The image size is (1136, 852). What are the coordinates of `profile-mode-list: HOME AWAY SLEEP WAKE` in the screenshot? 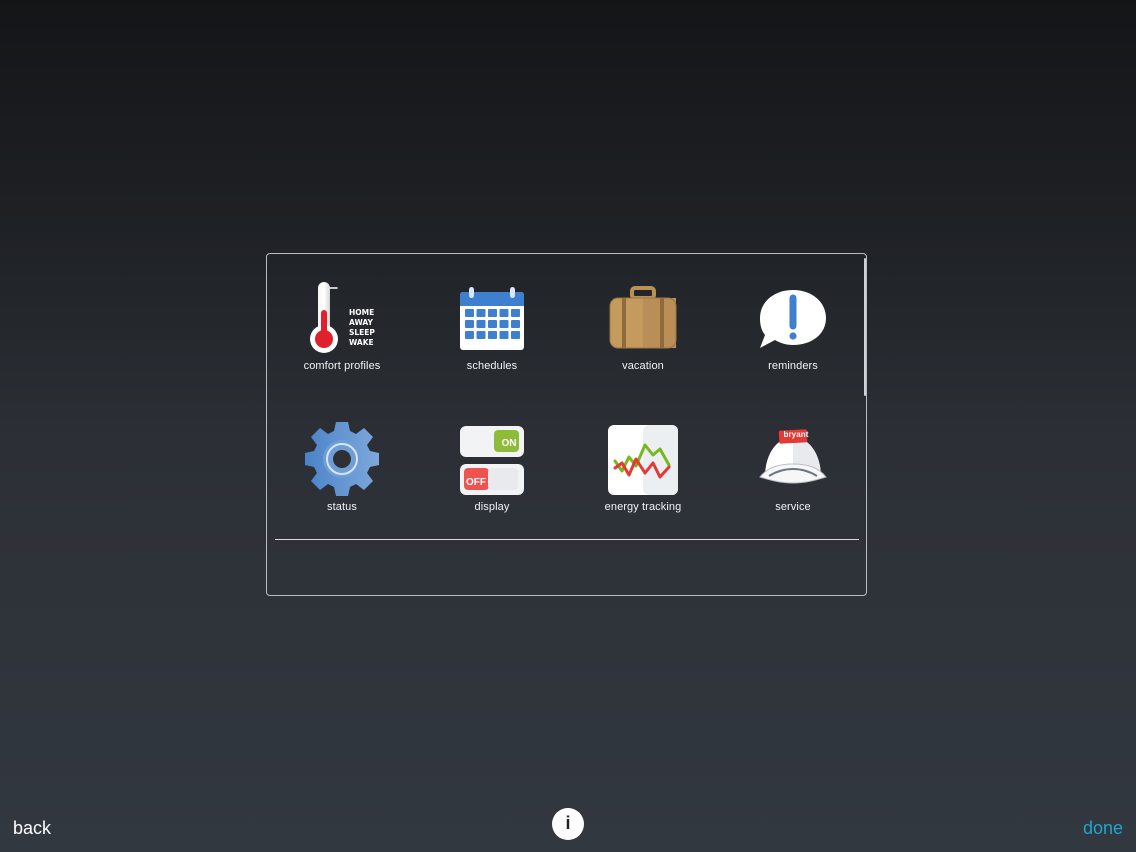 It's located at (362, 328).